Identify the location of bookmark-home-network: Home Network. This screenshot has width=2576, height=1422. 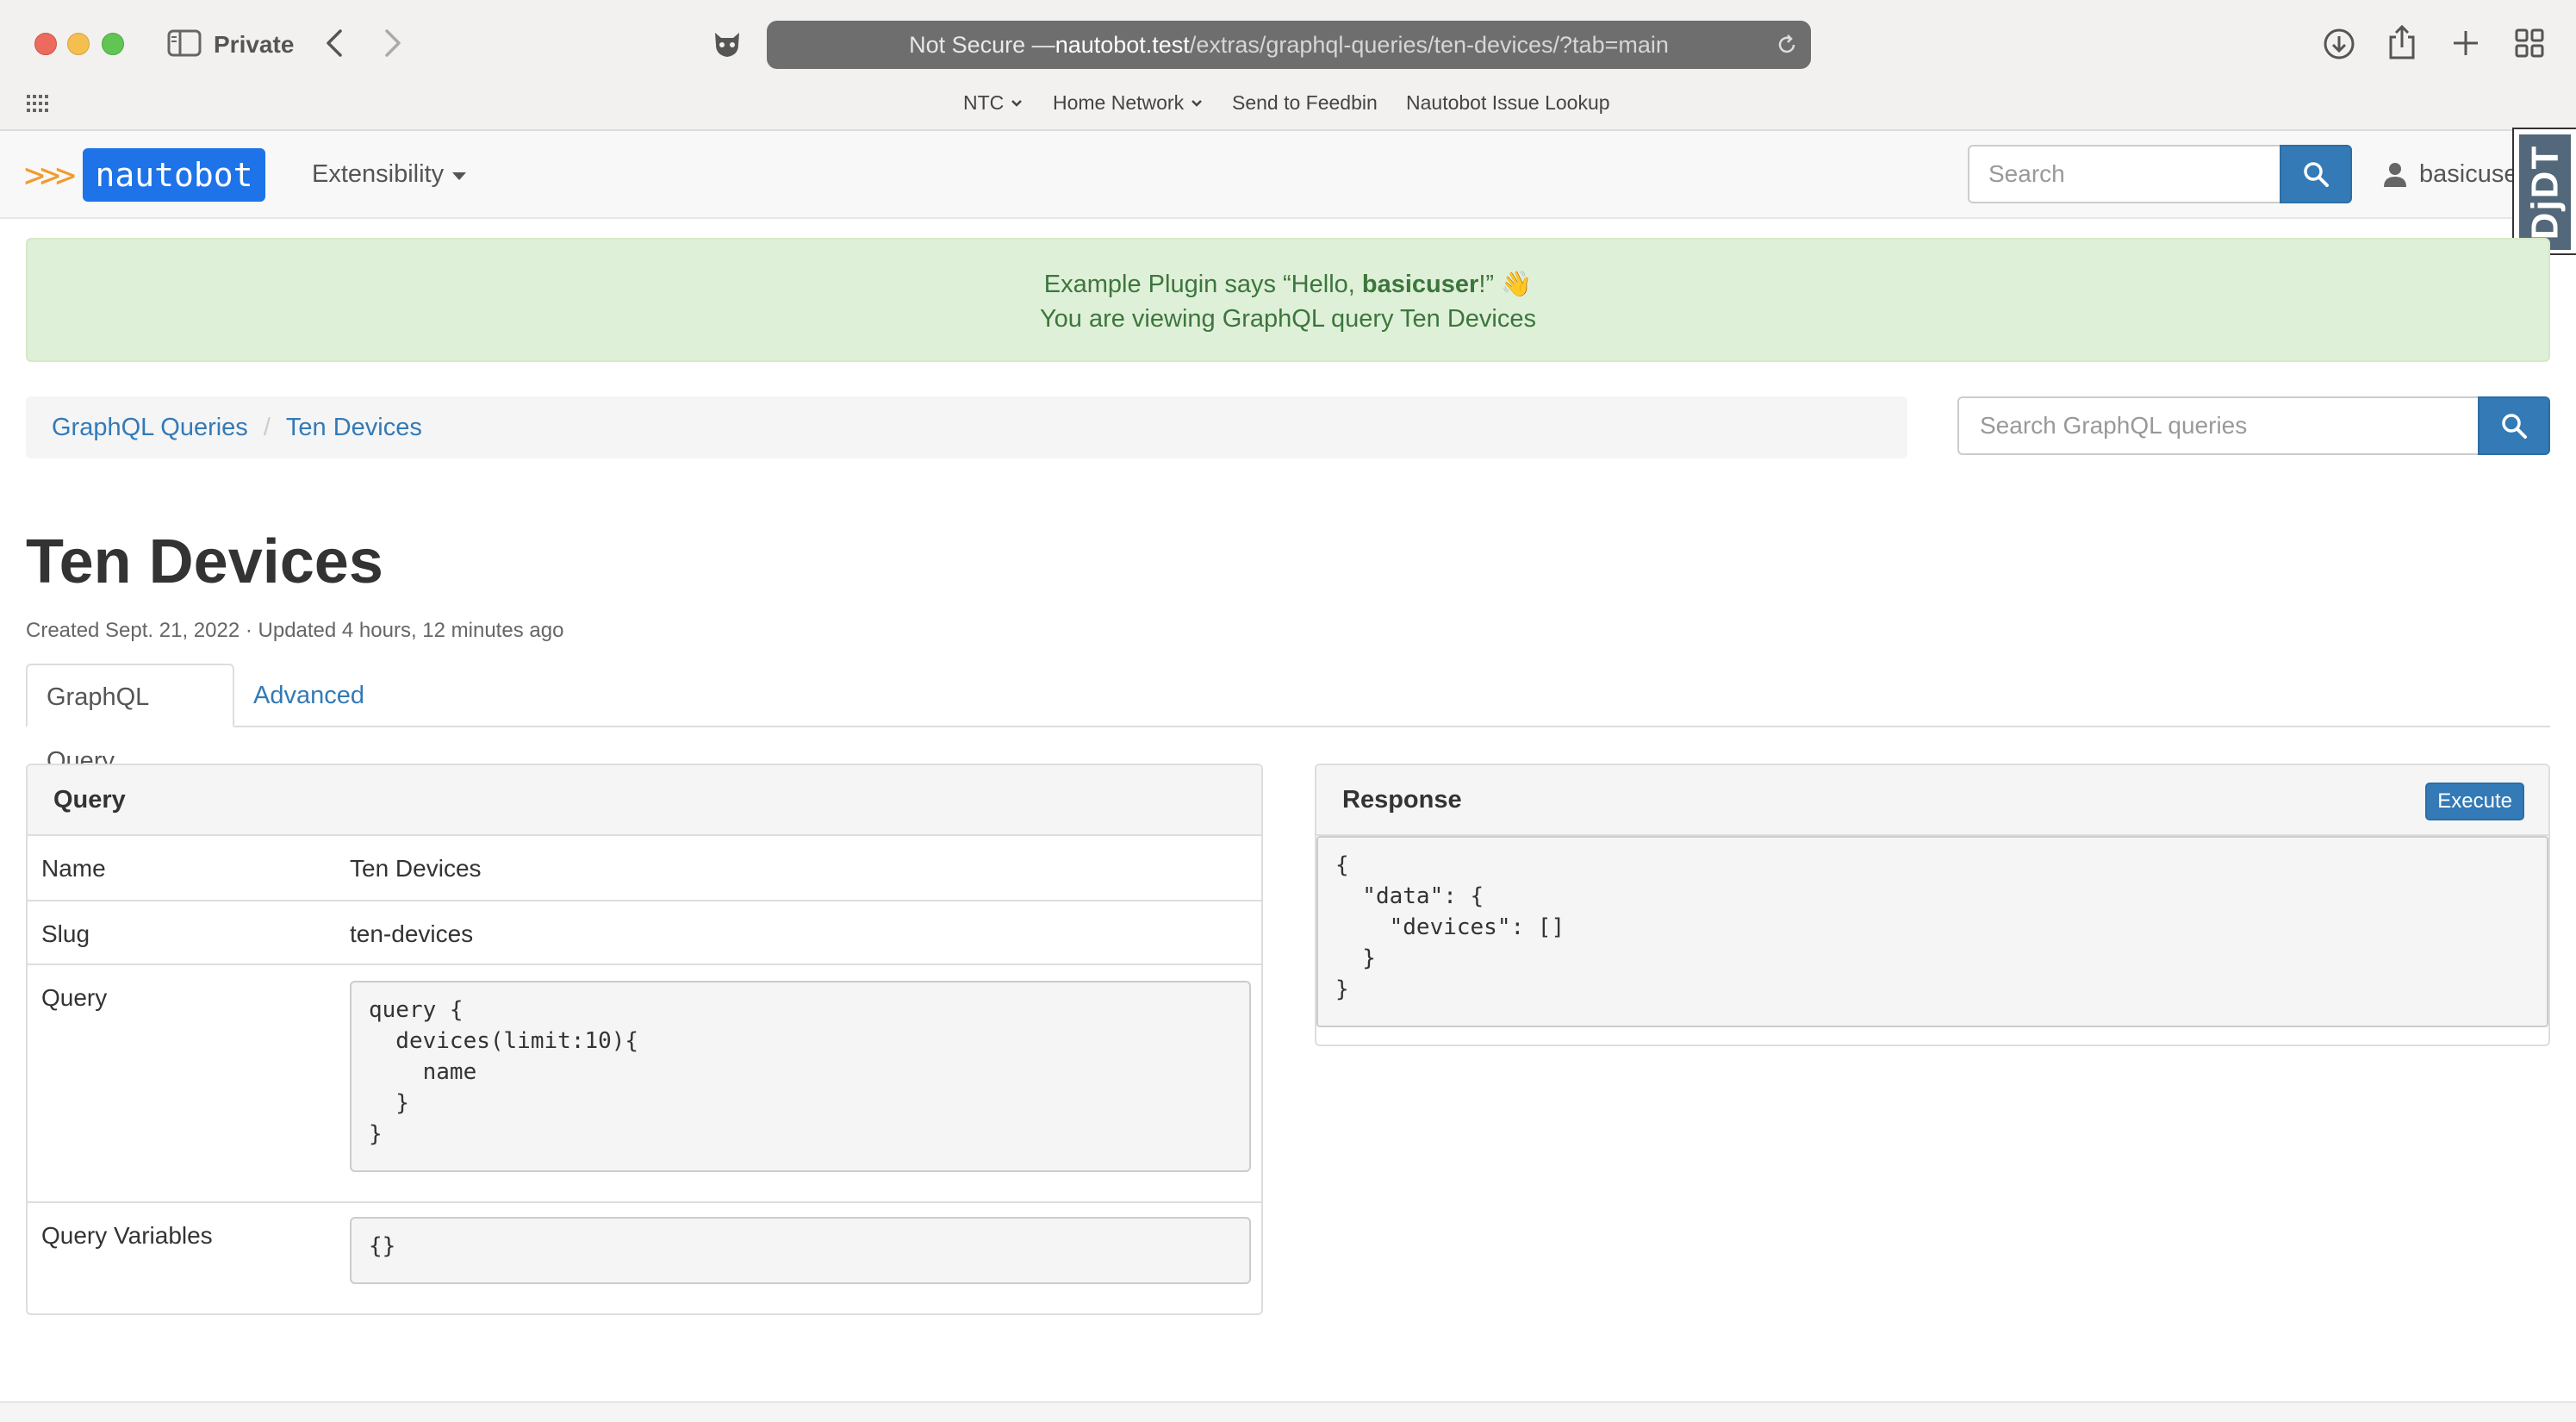
(1128, 103).